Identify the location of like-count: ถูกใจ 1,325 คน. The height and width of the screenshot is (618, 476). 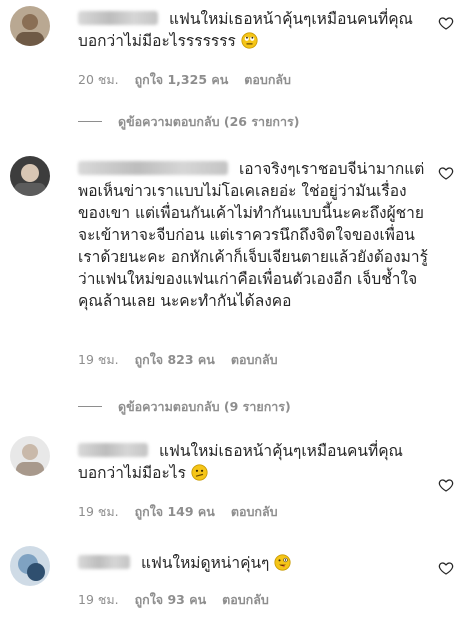
(182, 79).